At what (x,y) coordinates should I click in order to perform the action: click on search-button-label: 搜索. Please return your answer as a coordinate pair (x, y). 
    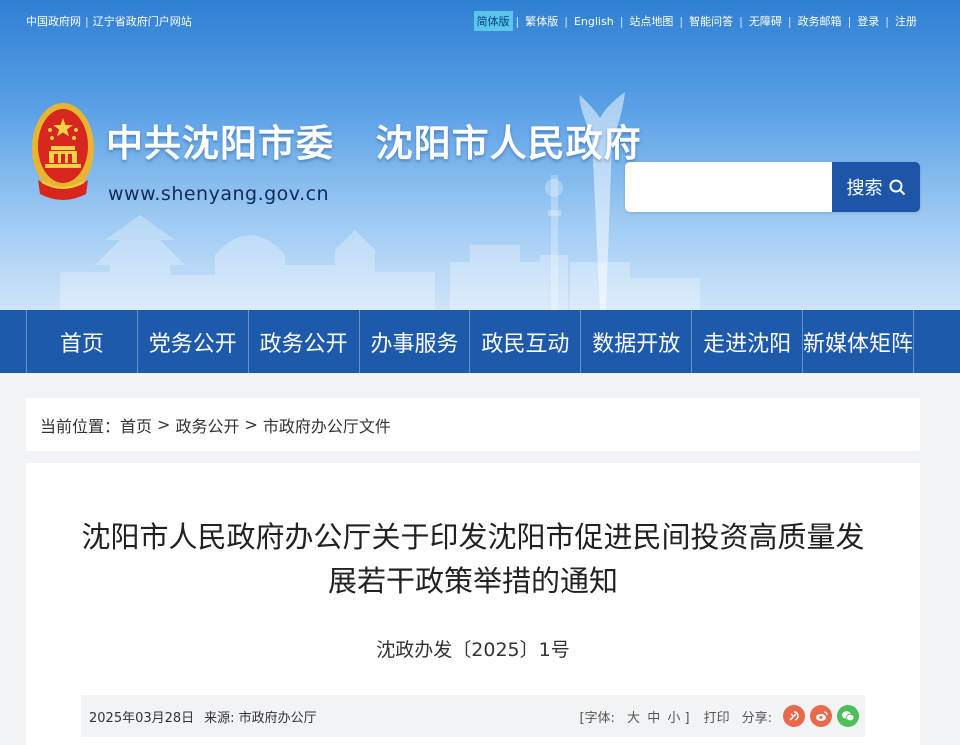
    Looking at the image, I should click on (864, 188).